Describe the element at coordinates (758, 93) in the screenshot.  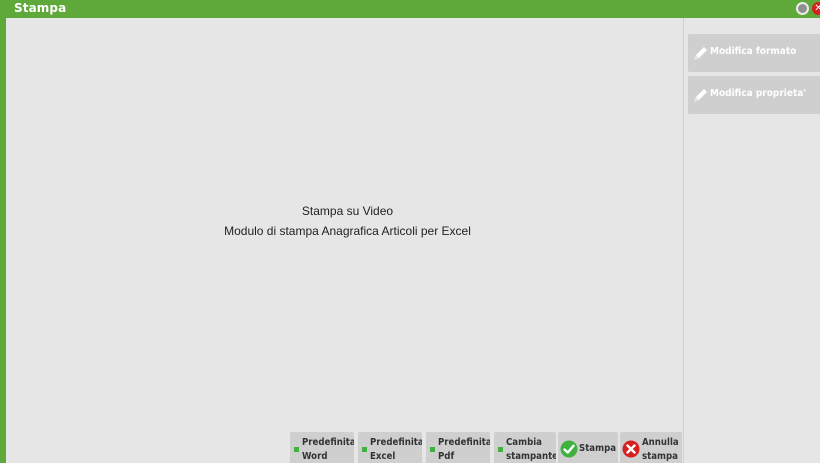
I see `edit-properties-label: Modifica proprieta'` at that location.